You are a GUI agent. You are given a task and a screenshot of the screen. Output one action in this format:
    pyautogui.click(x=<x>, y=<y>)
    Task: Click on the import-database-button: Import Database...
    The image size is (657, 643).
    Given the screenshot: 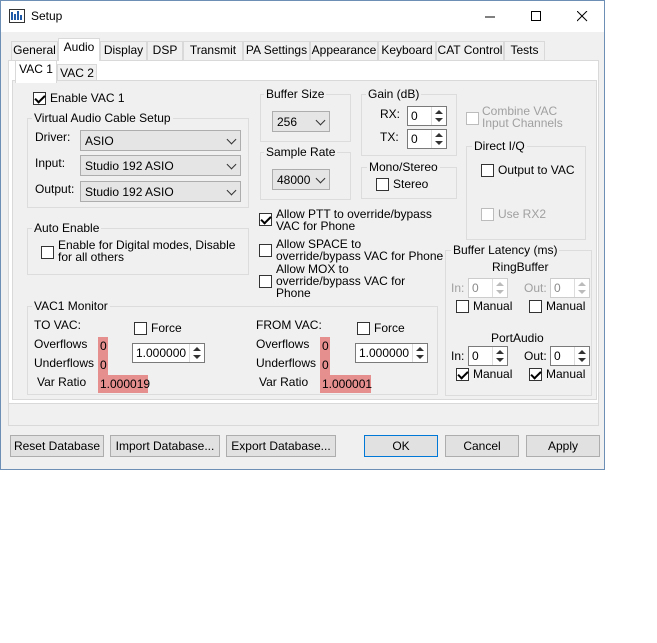 What is the action you would take?
    pyautogui.click(x=165, y=446)
    